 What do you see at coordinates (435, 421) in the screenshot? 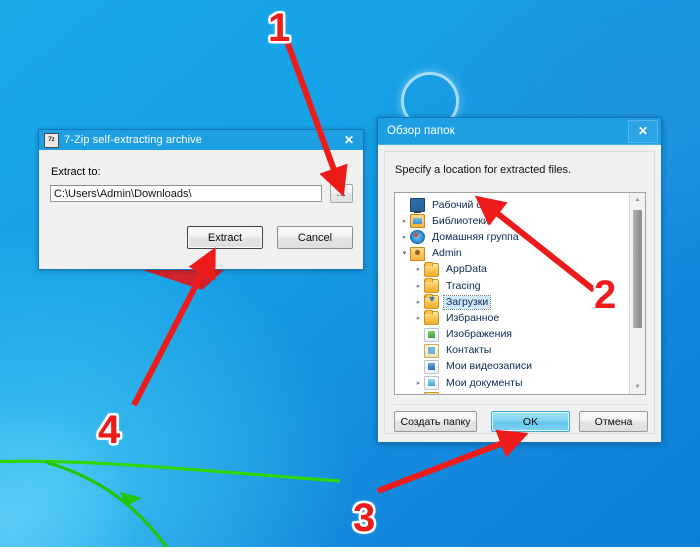
I see `create-folder-button: Создать папку` at bounding box center [435, 421].